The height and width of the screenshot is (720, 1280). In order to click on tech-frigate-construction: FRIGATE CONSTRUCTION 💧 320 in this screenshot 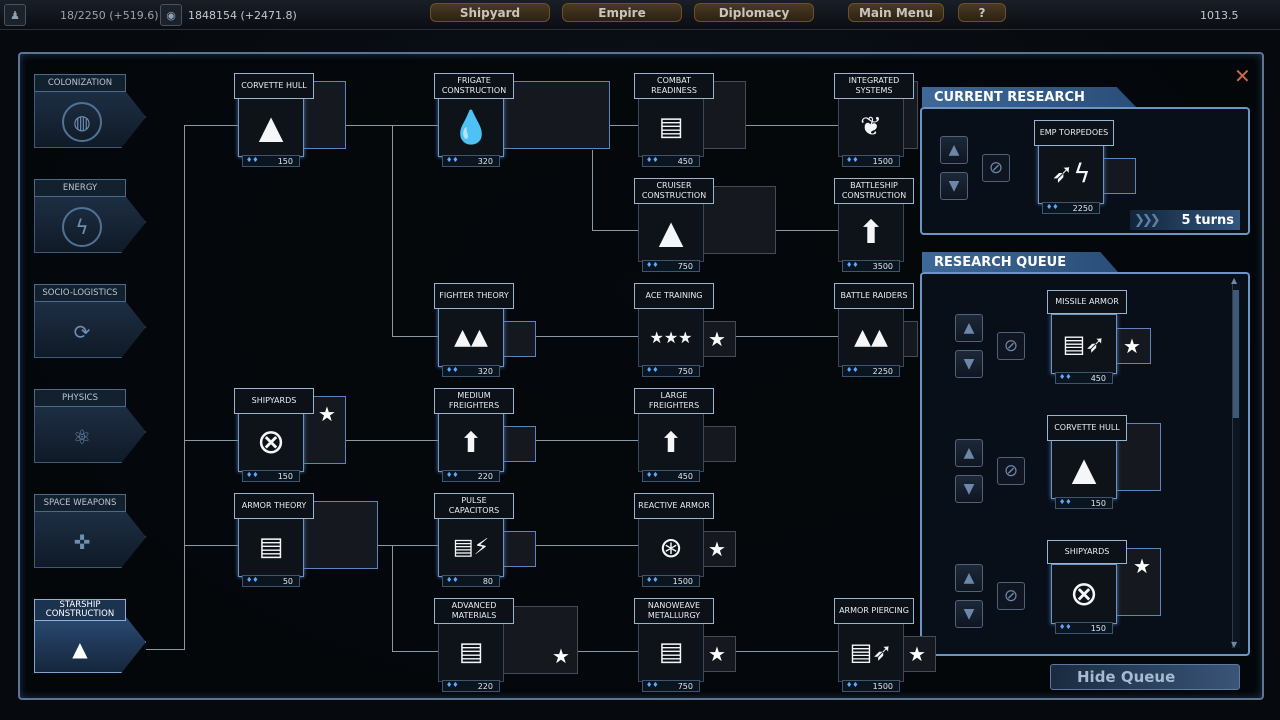, I will do `click(522, 121)`.